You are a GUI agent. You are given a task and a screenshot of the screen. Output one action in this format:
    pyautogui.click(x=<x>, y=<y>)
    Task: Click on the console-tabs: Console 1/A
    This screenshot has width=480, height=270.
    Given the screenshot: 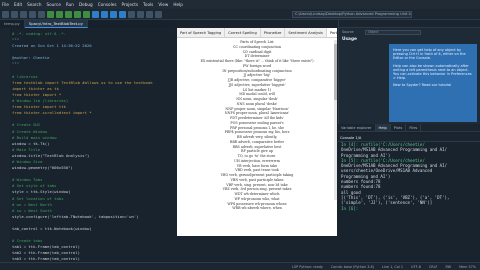 What is the action you would take?
    pyautogui.click(x=409, y=138)
    